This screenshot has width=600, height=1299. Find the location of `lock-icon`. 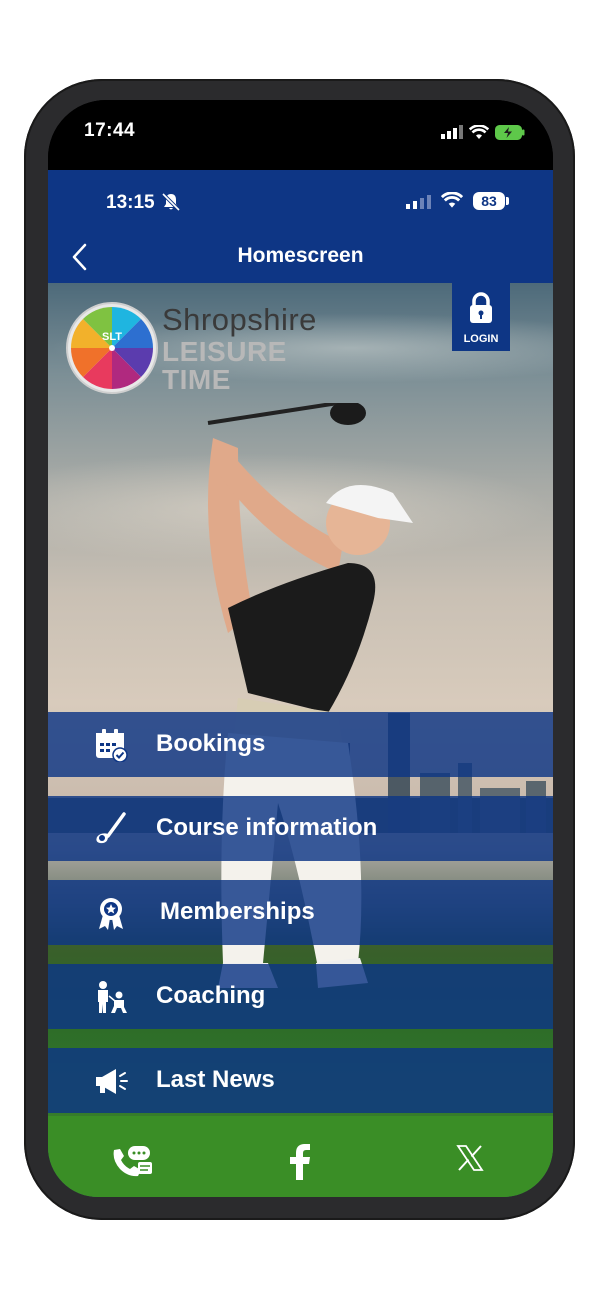

lock-icon is located at coordinates (481, 307).